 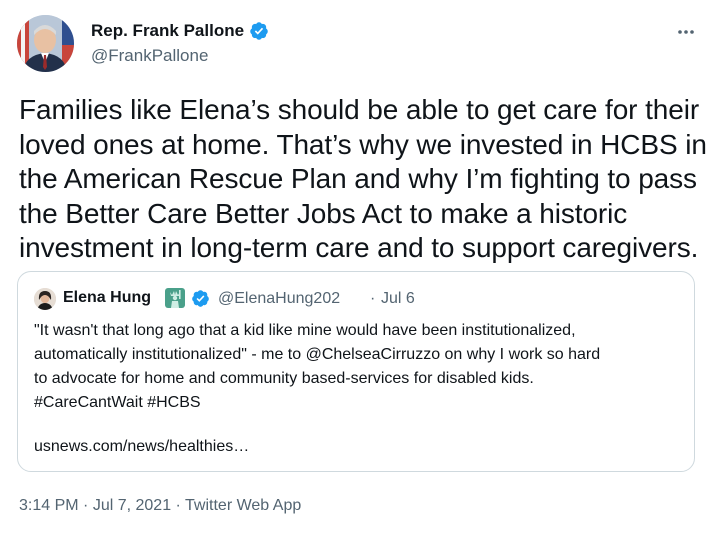 I want to click on avatar-portrait, so click(x=45, y=43).